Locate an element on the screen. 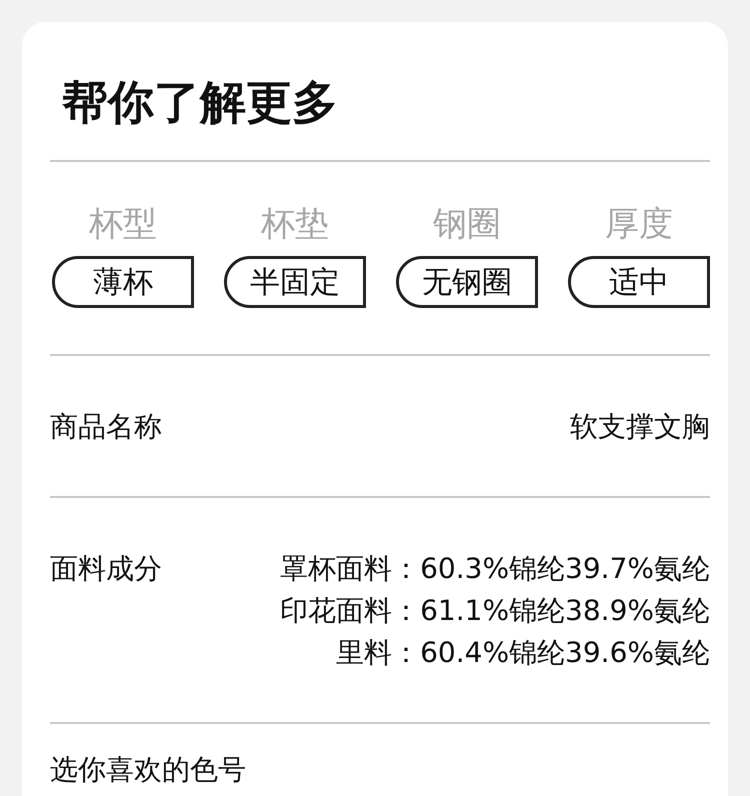 Image resolution: width=750 pixels, height=796 pixels. detail-value: 里料：60.4%锦纶39.6%氨纶 is located at coordinates (523, 653).